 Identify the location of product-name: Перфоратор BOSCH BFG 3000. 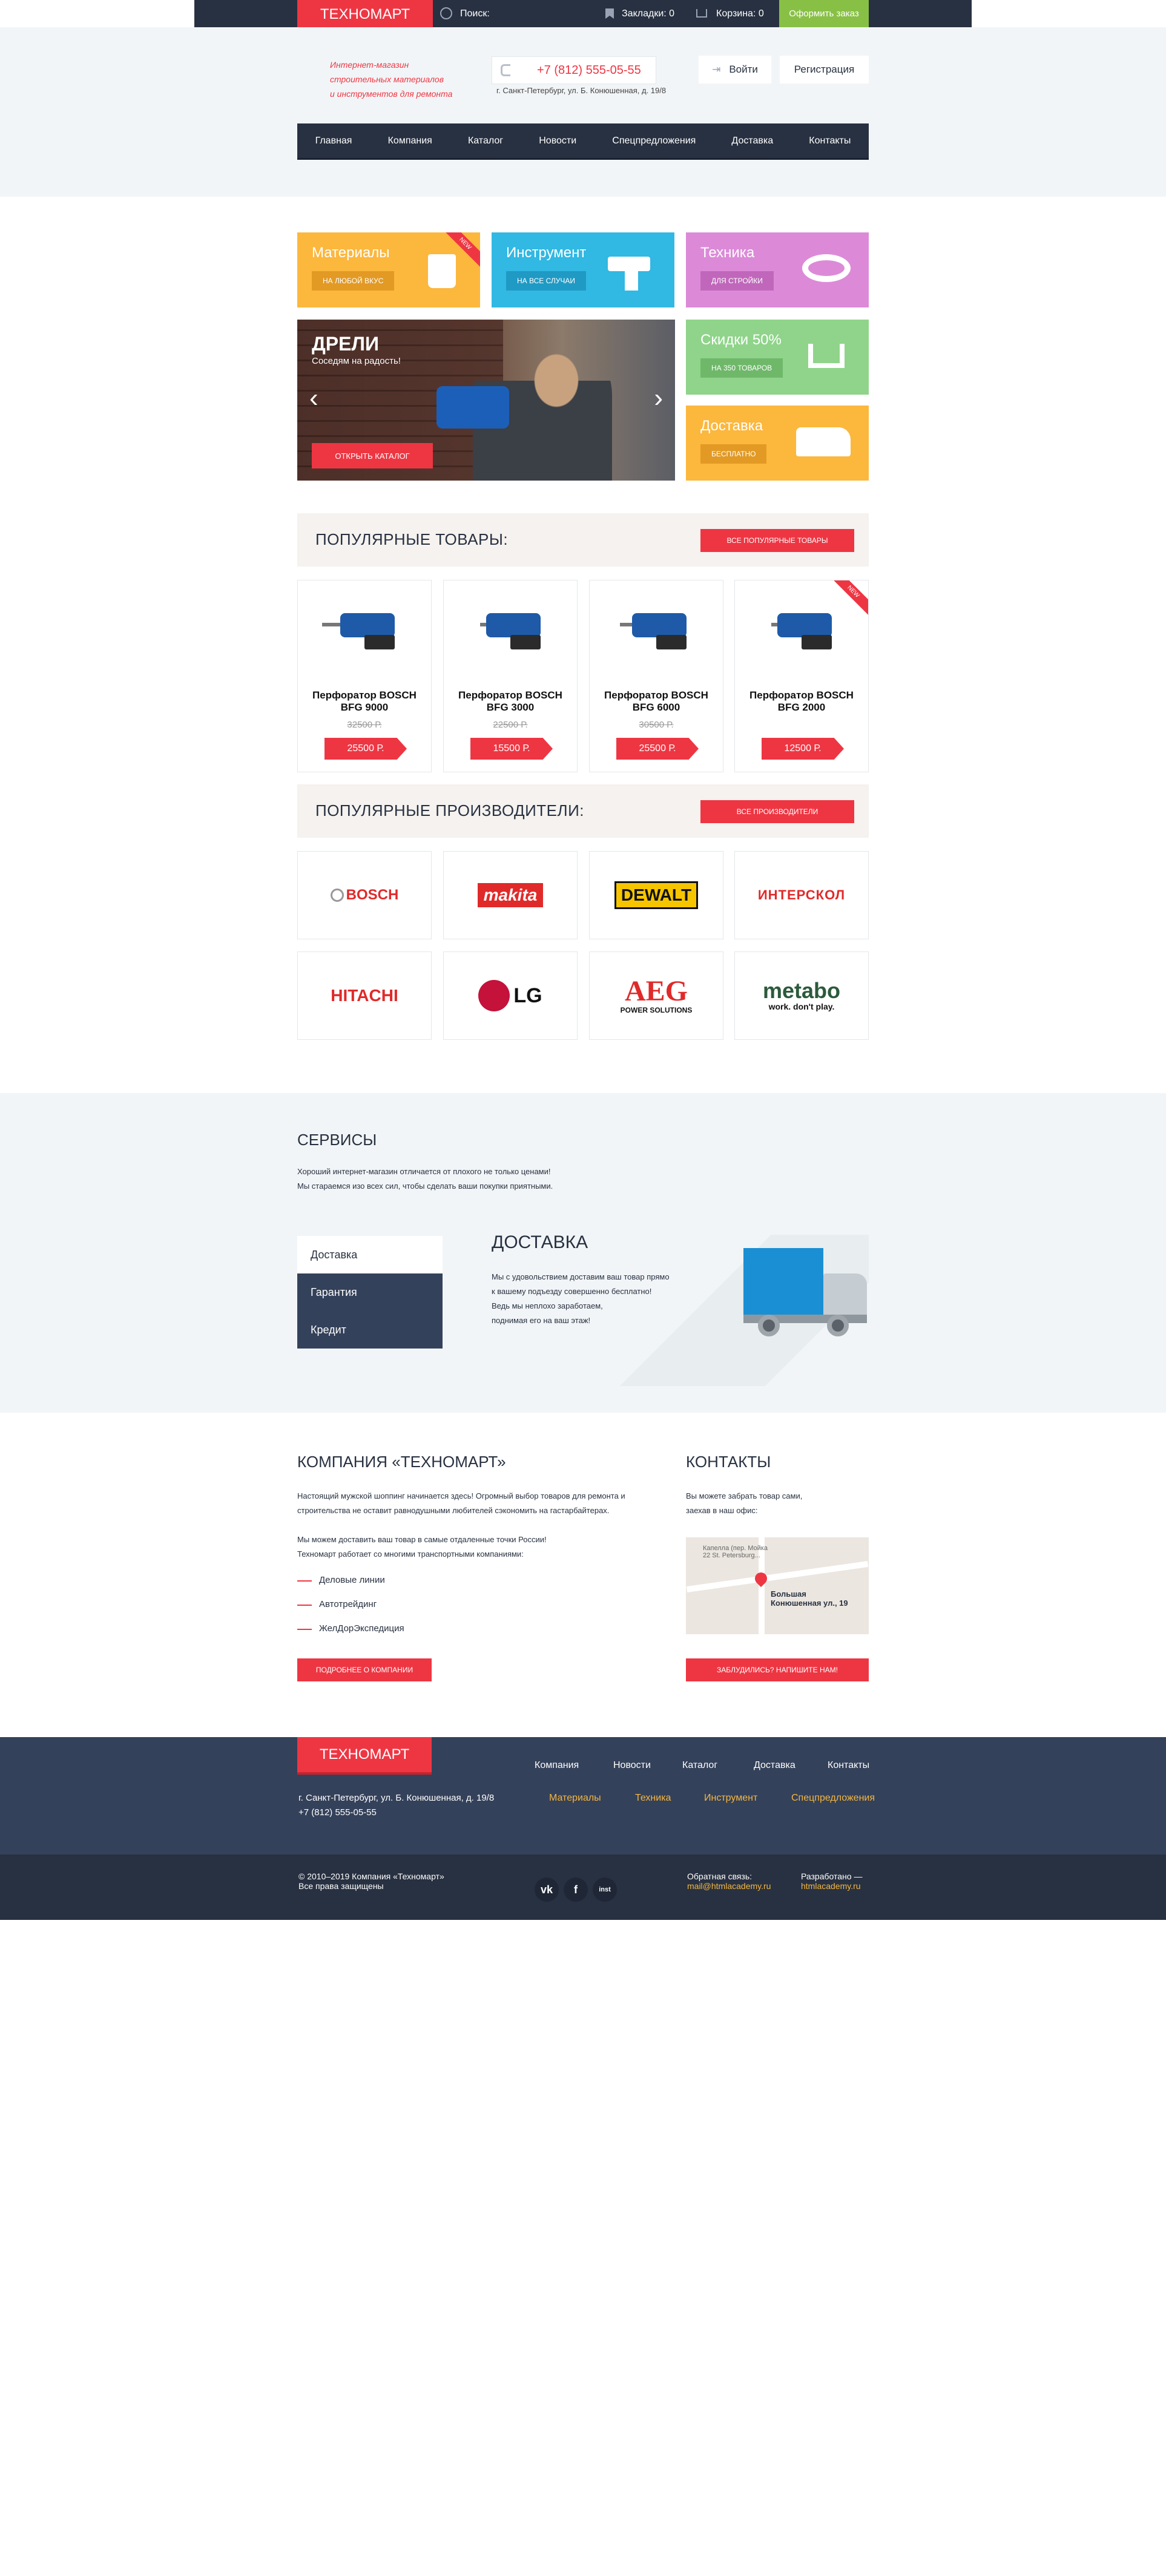
(511, 701).